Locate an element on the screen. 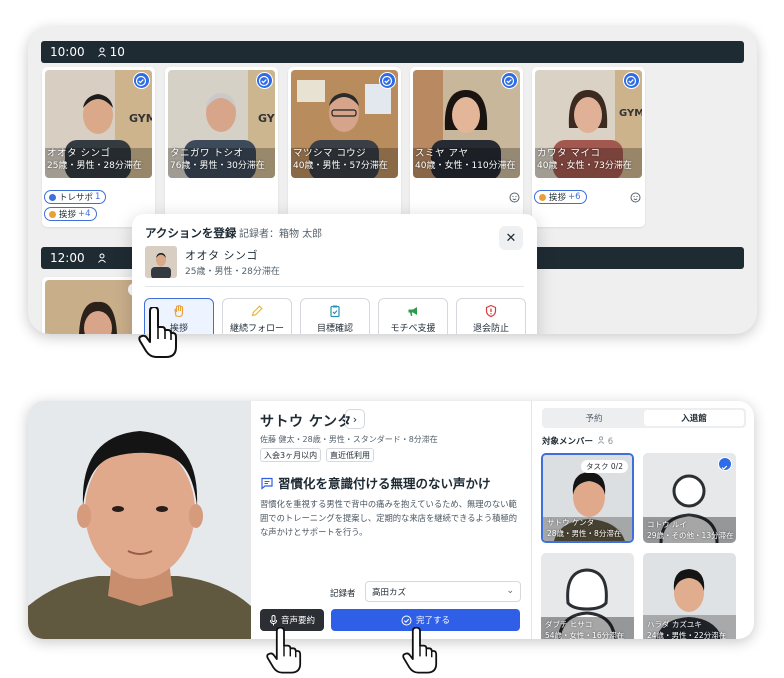 This screenshot has width=784, height=678. chevron-down-icon: ⌄ is located at coordinates (510, 591).